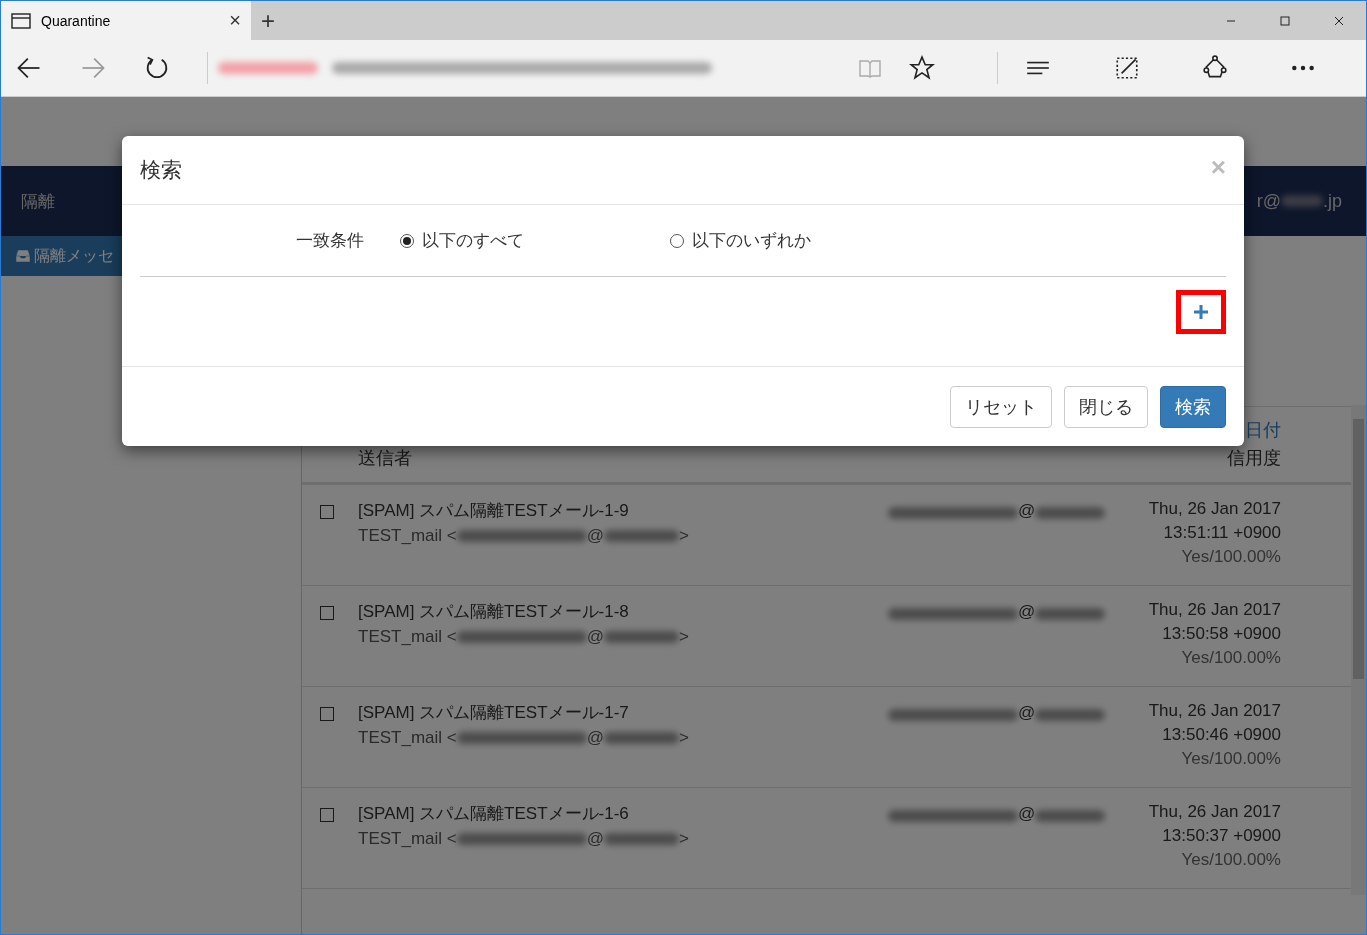 The image size is (1367, 935). Describe the element at coordinates (235, 20) in the screenshot. I see `tab-close-button: ×` at that location.